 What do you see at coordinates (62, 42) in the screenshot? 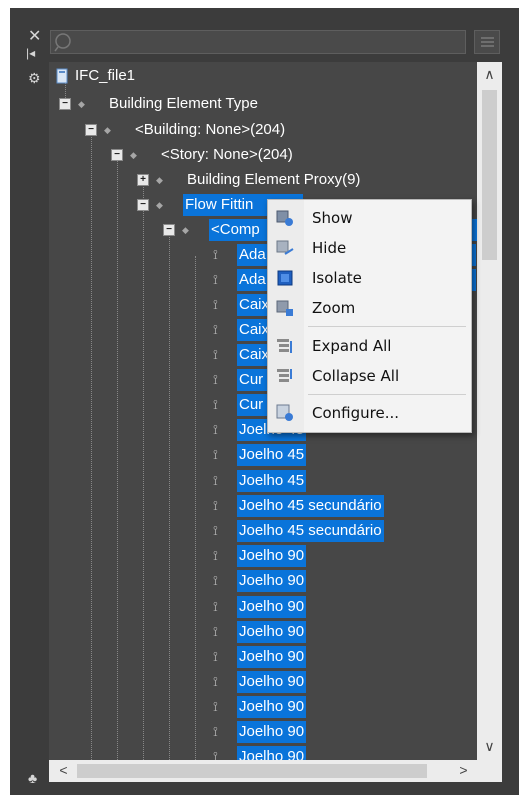
I see `search-icon` at bounding box center [62, 42].